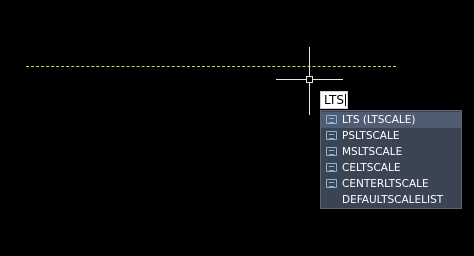  What do you see at coordinates (385, 184) in the screenshot?
I see `autocomplete-item-label: CENTERLTSCALE` at bounding box center [385, 184].